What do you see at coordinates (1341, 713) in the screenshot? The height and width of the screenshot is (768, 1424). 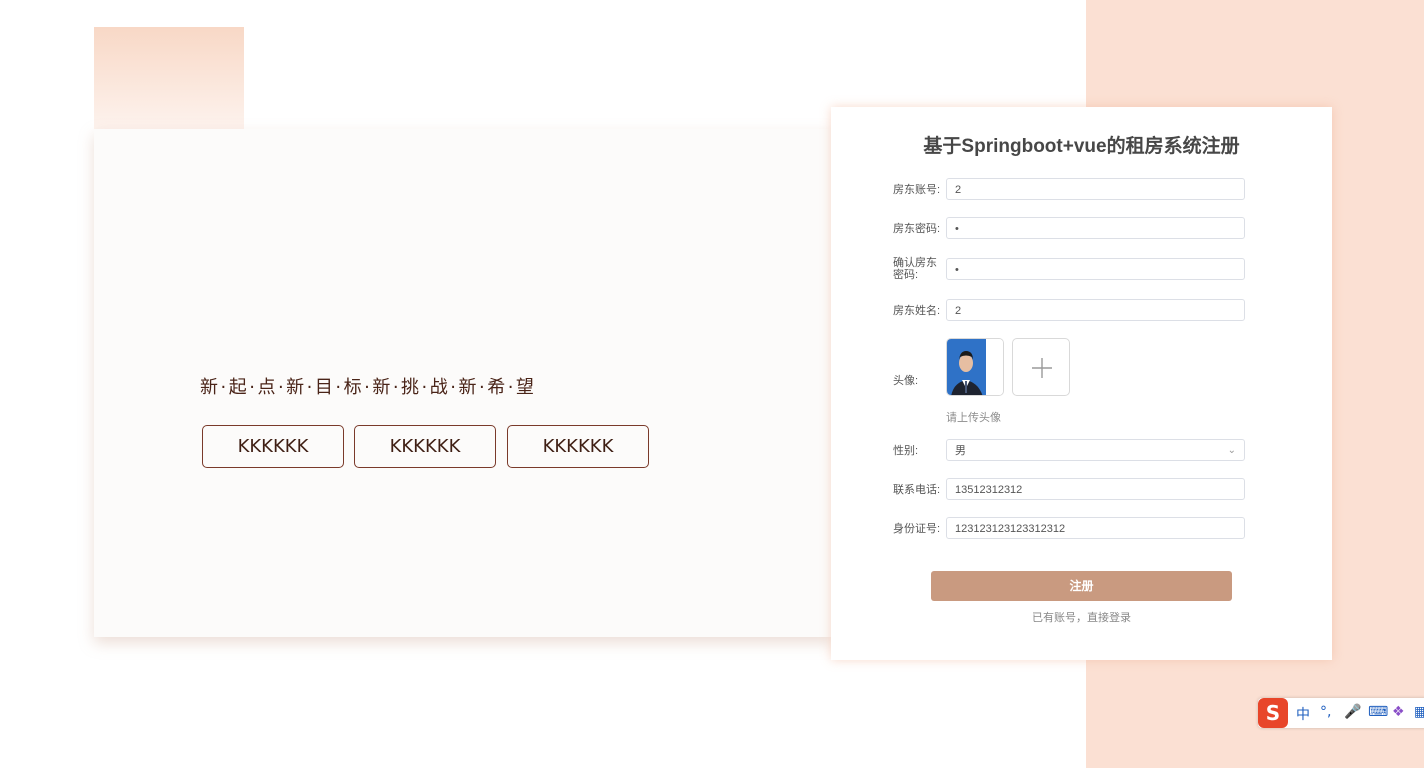 I see `ime-toolbar: S 中 °, 🎤 ⌨ ❖ ▦` at bounding box center [1341, 713].